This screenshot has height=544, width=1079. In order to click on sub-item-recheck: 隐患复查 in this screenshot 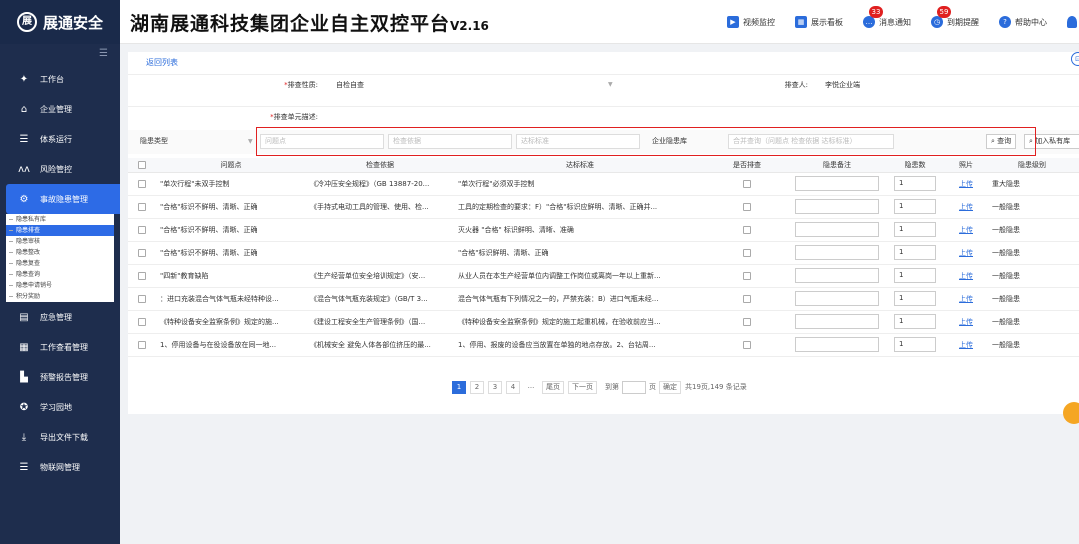, I will do `click(60, 263)`.